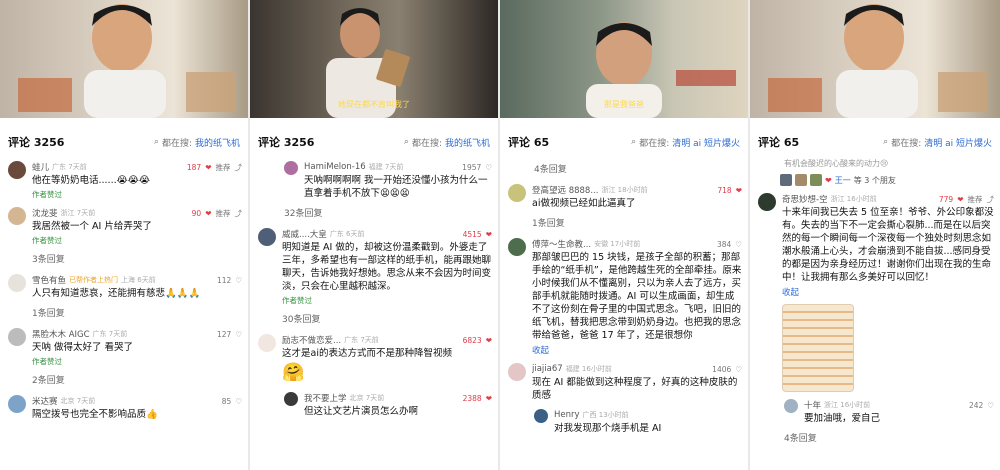 The height and width of the screenshot is (470, 1000). I want to click on expand-replies: 32条回复, so click(388, 212).